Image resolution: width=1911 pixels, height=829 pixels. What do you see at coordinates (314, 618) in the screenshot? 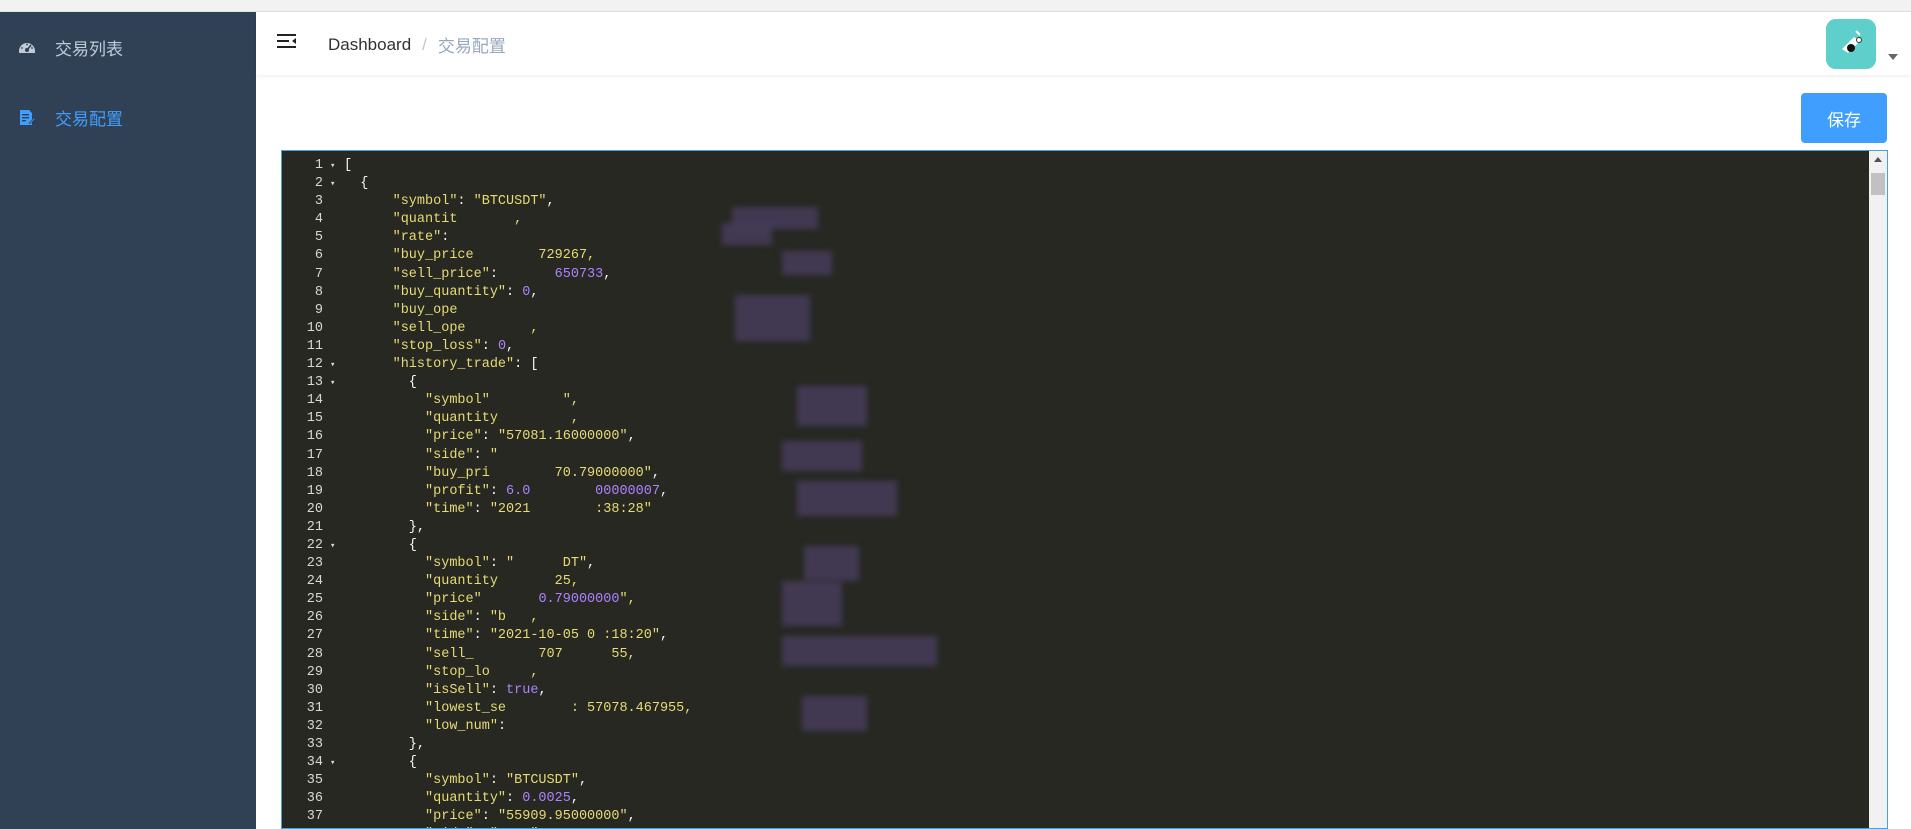
I see `line-number: 26` at bounding box center [314, 618].